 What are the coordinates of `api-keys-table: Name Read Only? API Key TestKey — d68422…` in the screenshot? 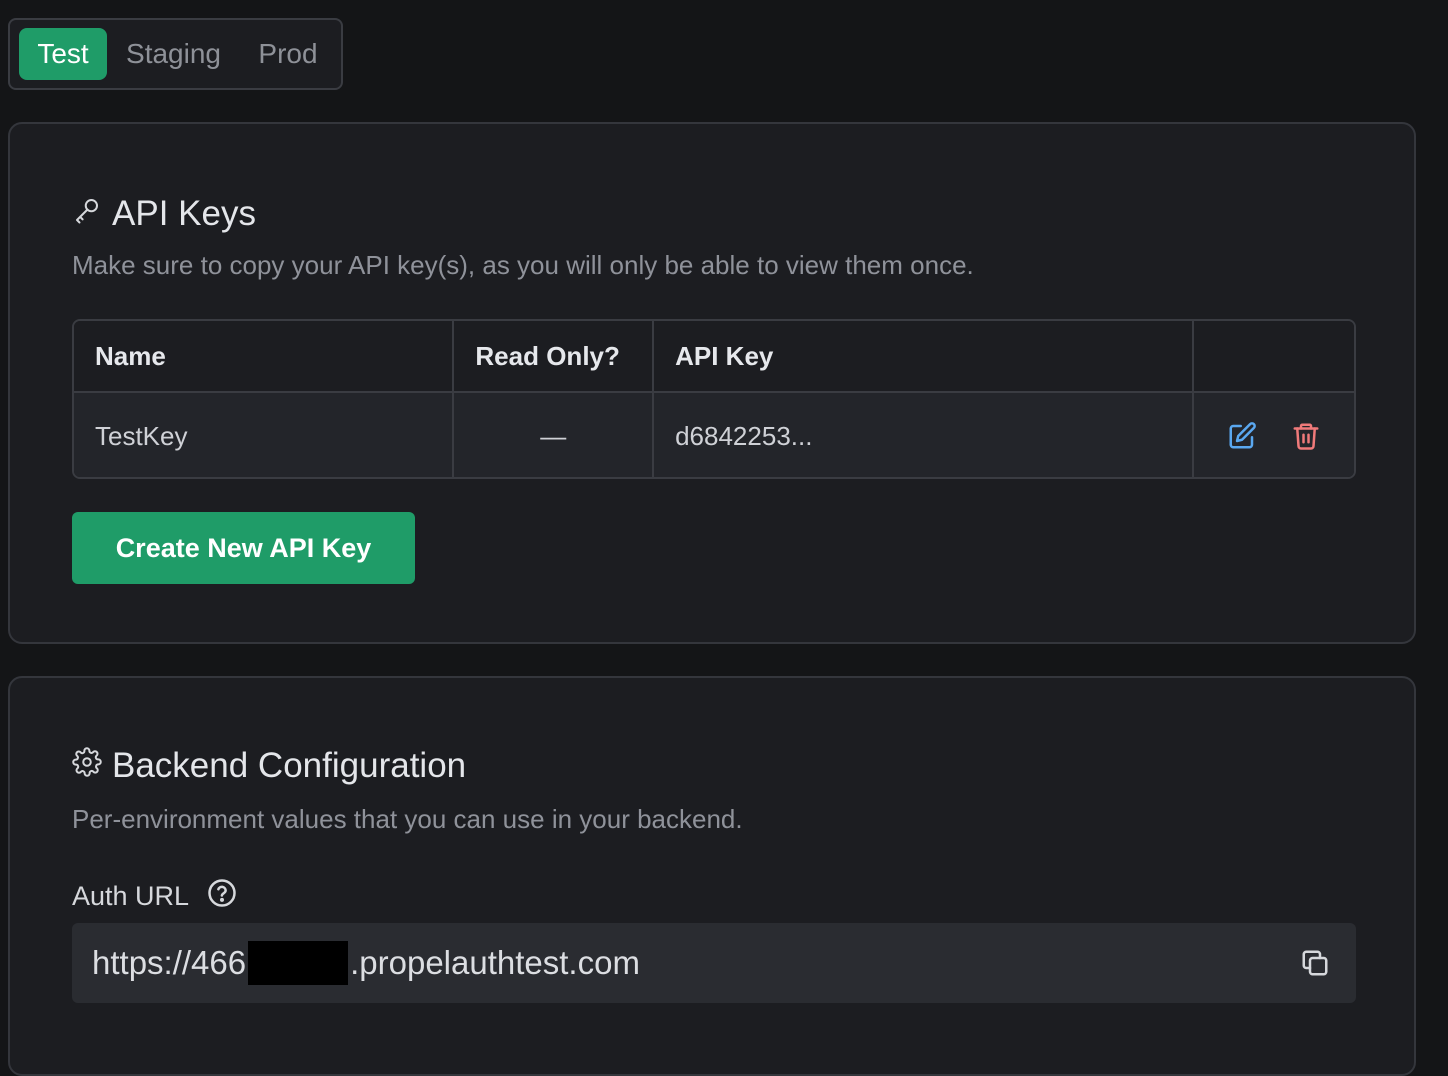 It's located at (714, 399).